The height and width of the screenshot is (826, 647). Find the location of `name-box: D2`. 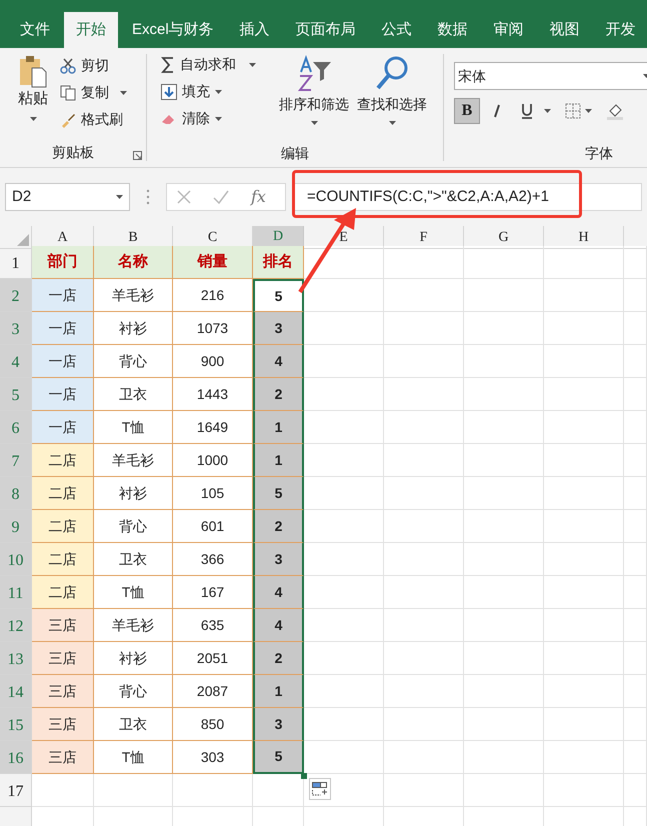

name-box: D2 is located at coordinates (67, 197).